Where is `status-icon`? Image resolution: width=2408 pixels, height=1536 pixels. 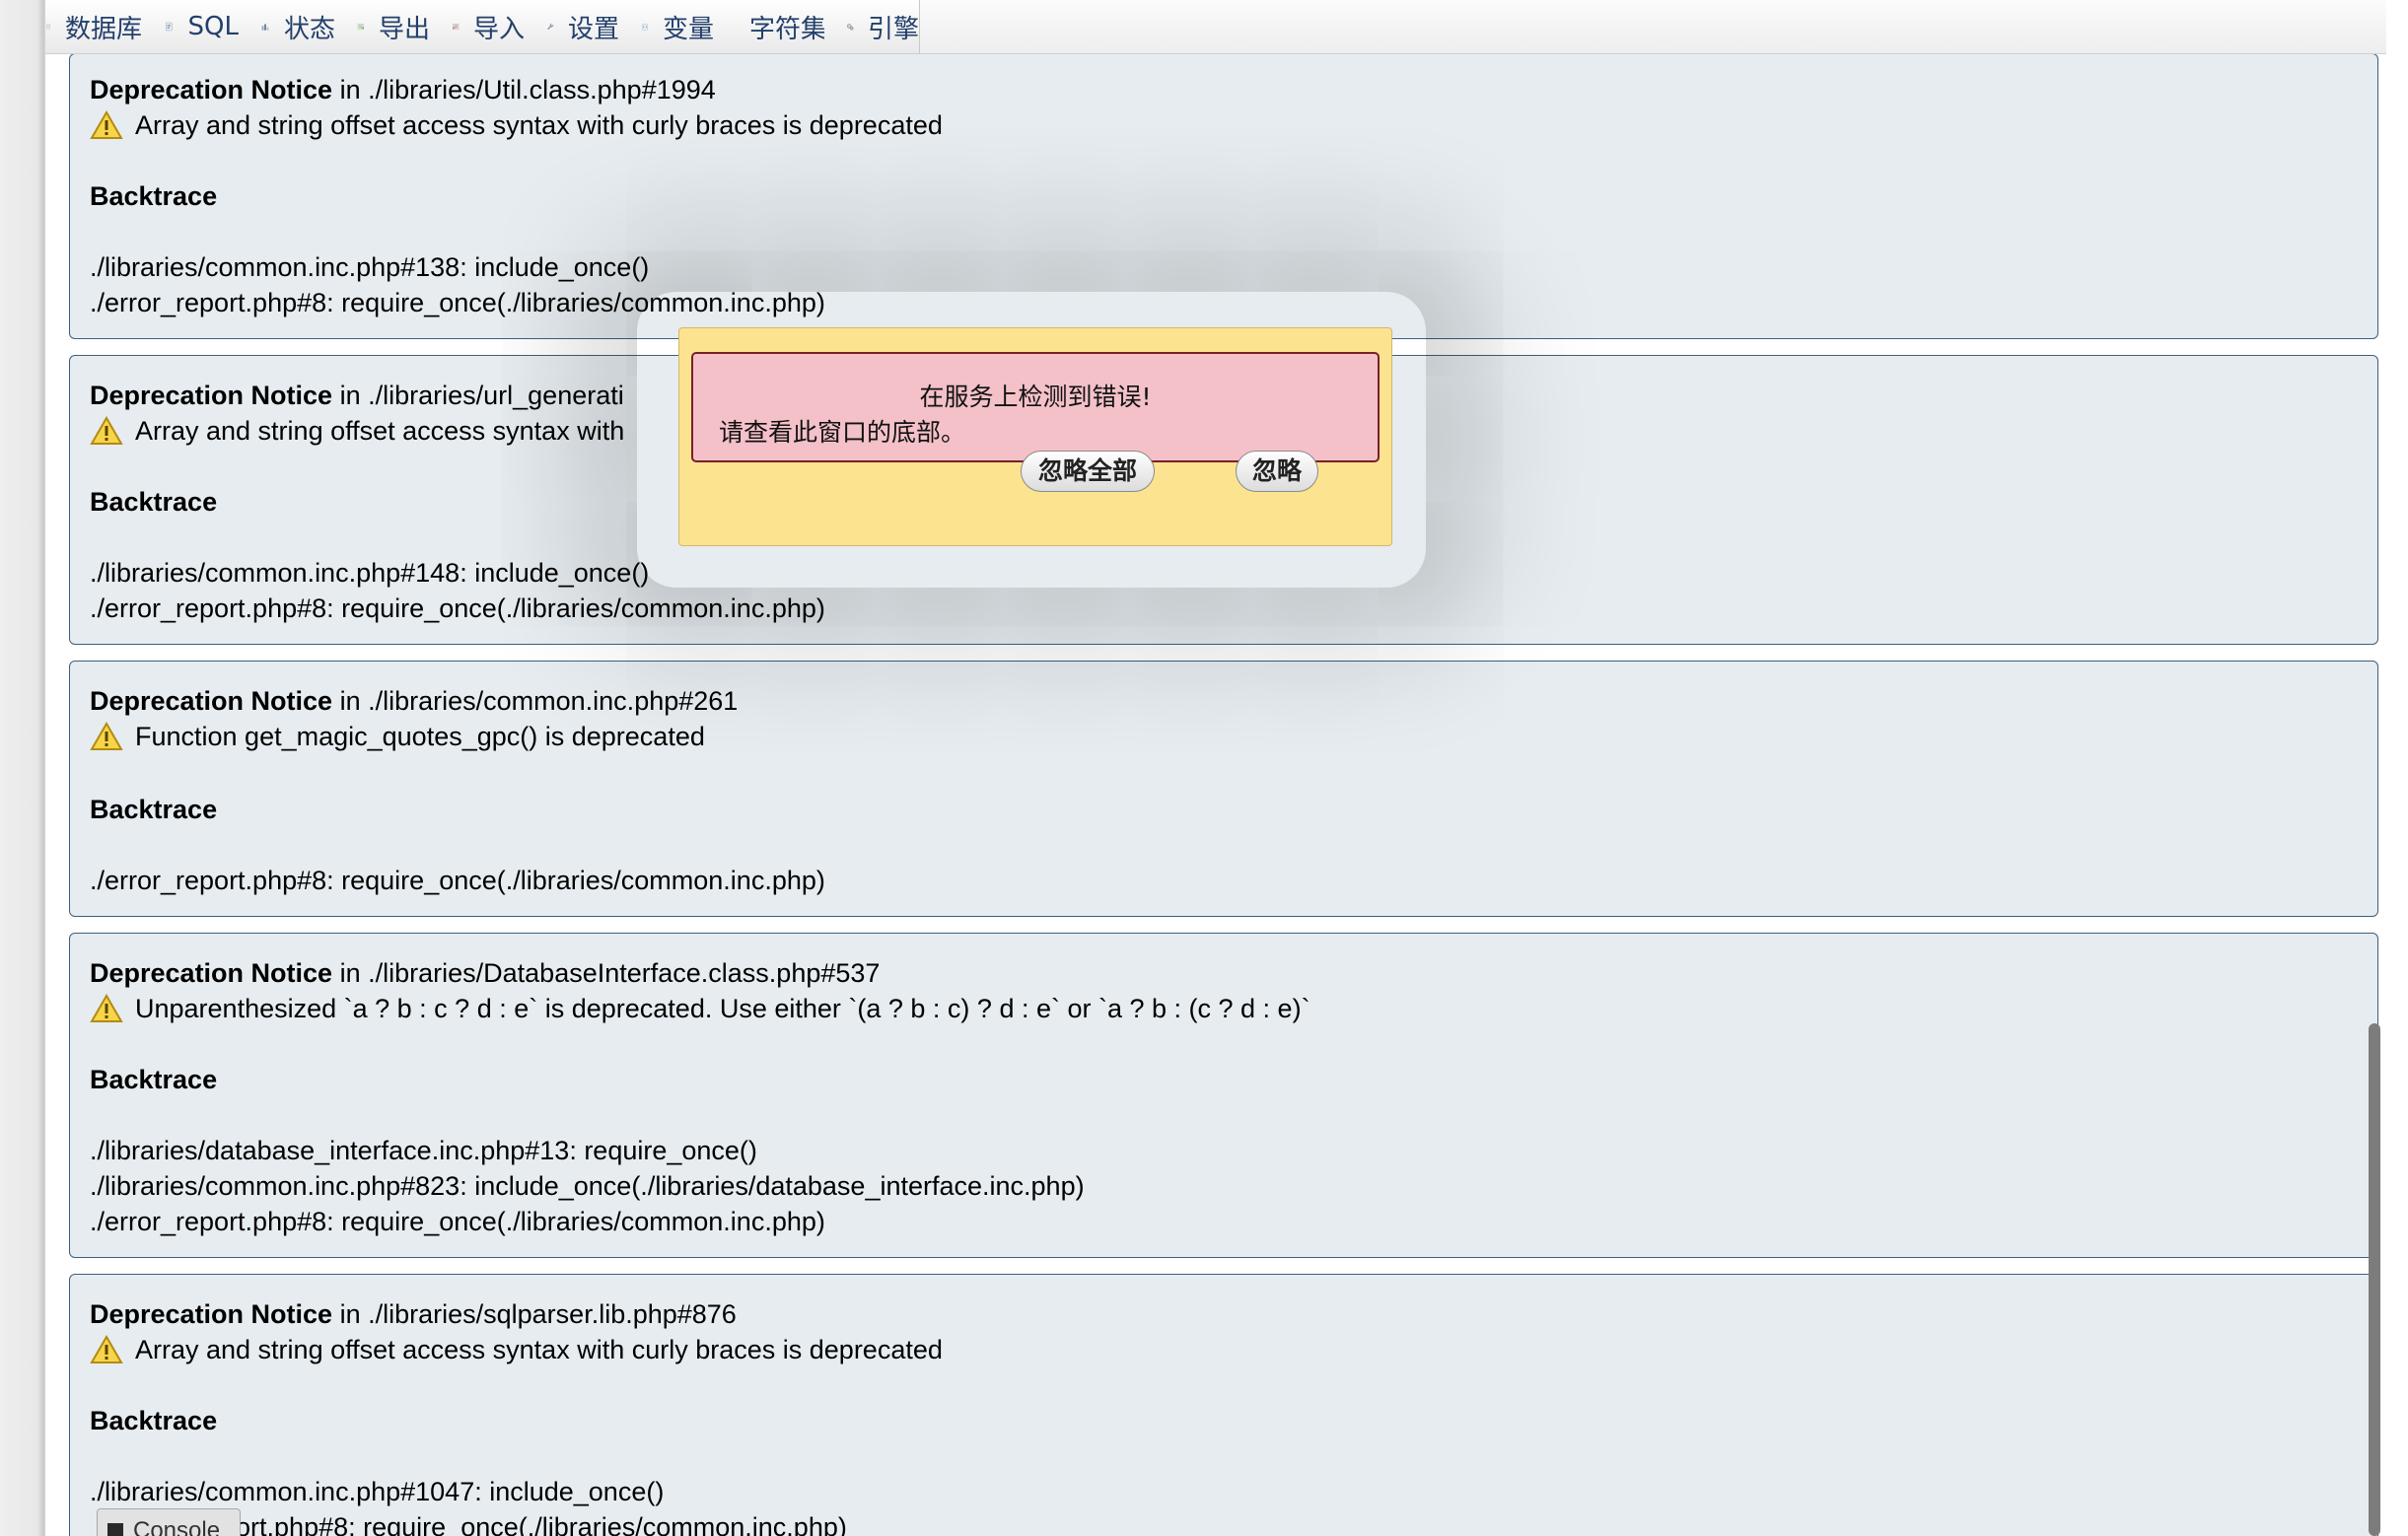
status-icon is located at coordinates (265, 28).